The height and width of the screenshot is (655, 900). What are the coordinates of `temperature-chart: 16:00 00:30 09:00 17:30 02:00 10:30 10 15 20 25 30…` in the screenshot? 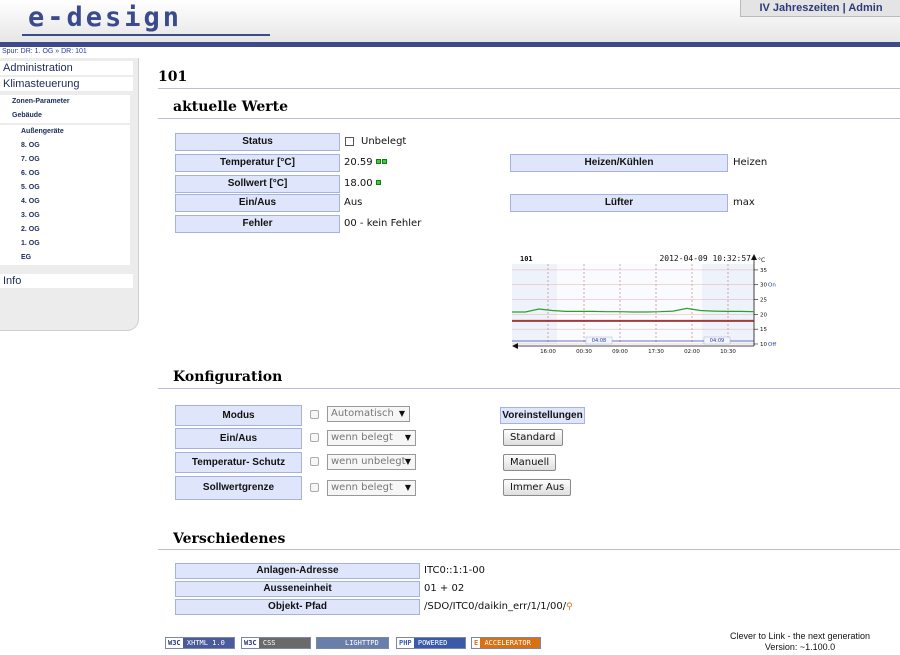 It's located at (644, 304).